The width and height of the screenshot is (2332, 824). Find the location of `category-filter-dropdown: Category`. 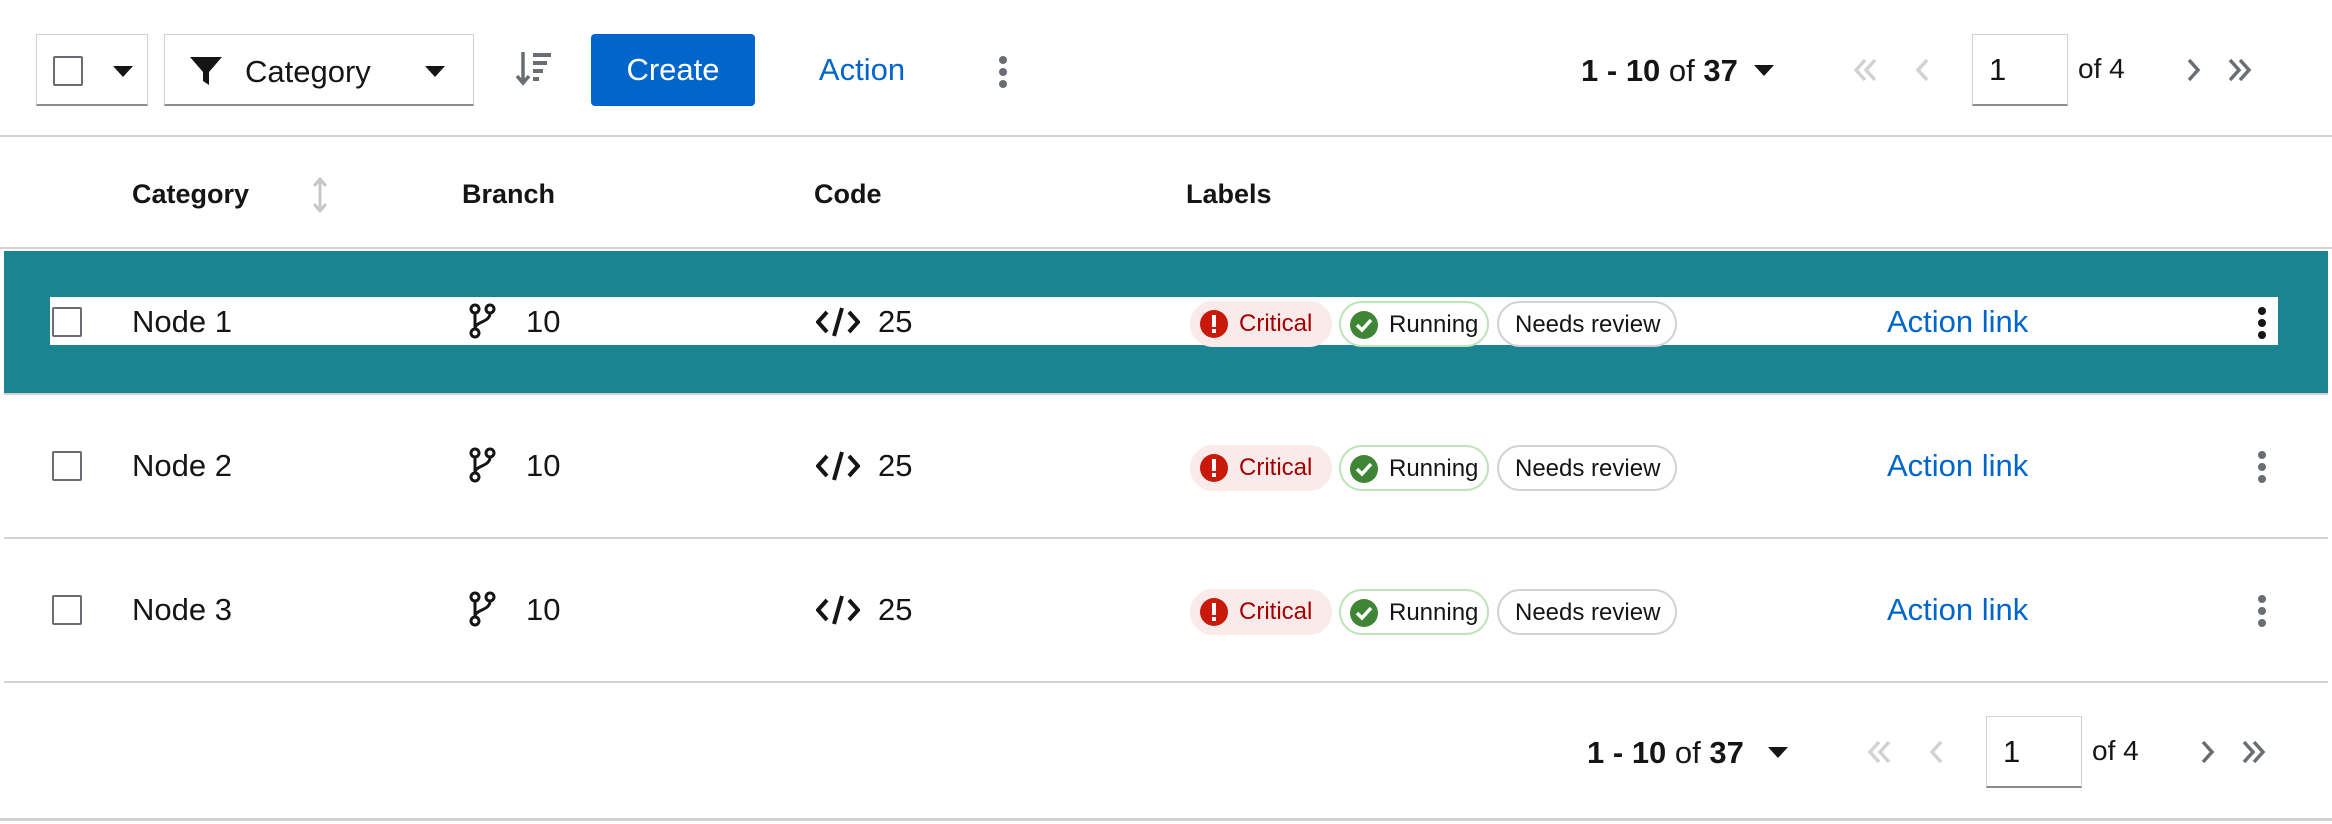

category-filter-dropdown: Category is located at coordinates (319, 70).